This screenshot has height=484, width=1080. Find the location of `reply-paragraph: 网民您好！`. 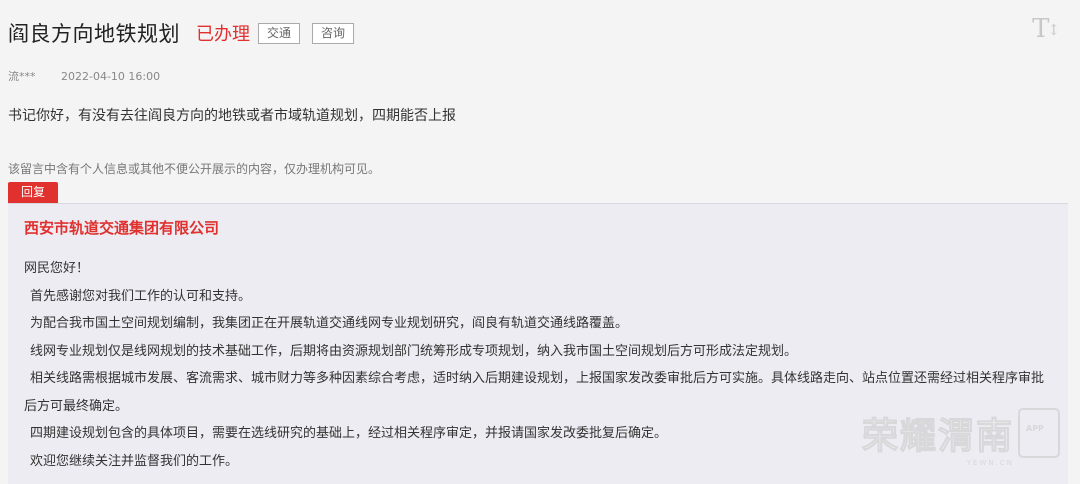

reply-paragraph: 网民您好！ is located at coordinates (57, 268).